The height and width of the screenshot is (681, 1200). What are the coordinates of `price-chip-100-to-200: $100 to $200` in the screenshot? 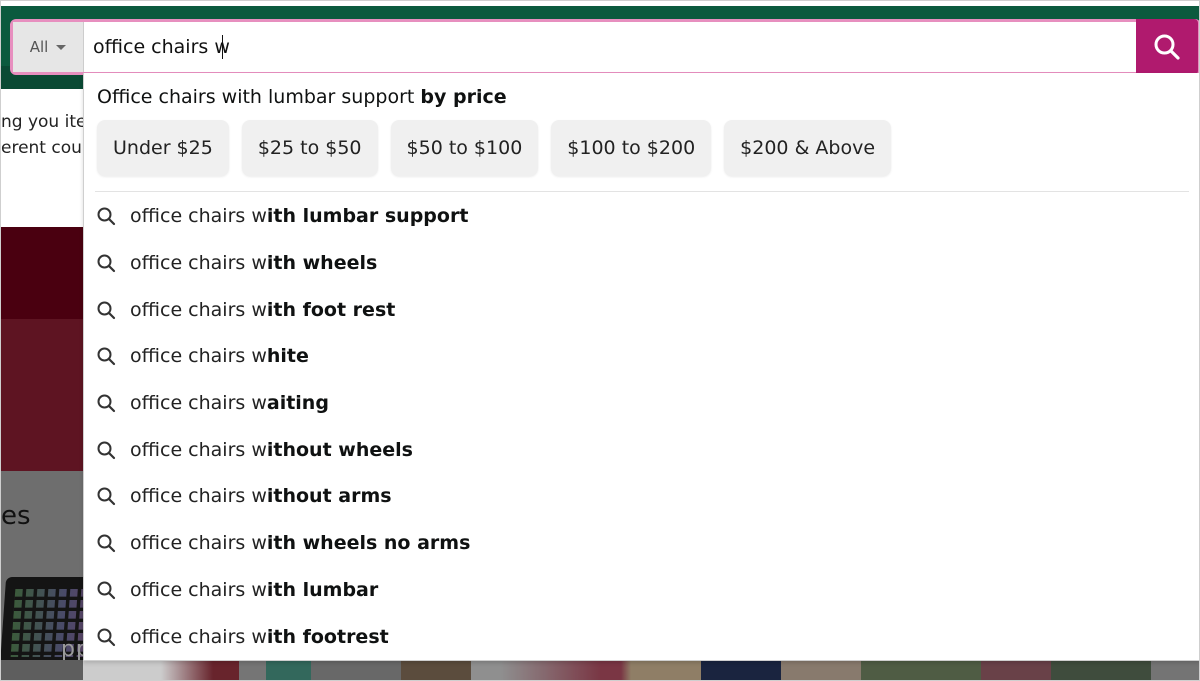 It's located at (631, 148).